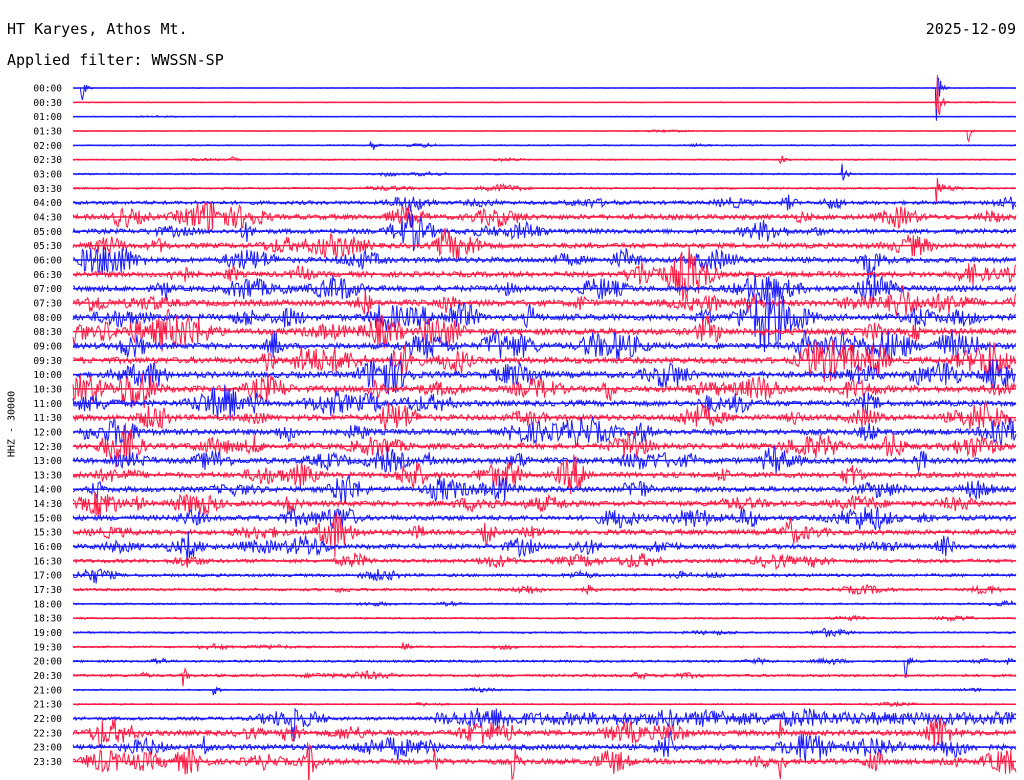 The height and width of the screenshot is (780, 1024). What do you see at coordinates (47, 518) in the screenshot?
I see `row-label: 15:00` at bounding box center [47, 518].